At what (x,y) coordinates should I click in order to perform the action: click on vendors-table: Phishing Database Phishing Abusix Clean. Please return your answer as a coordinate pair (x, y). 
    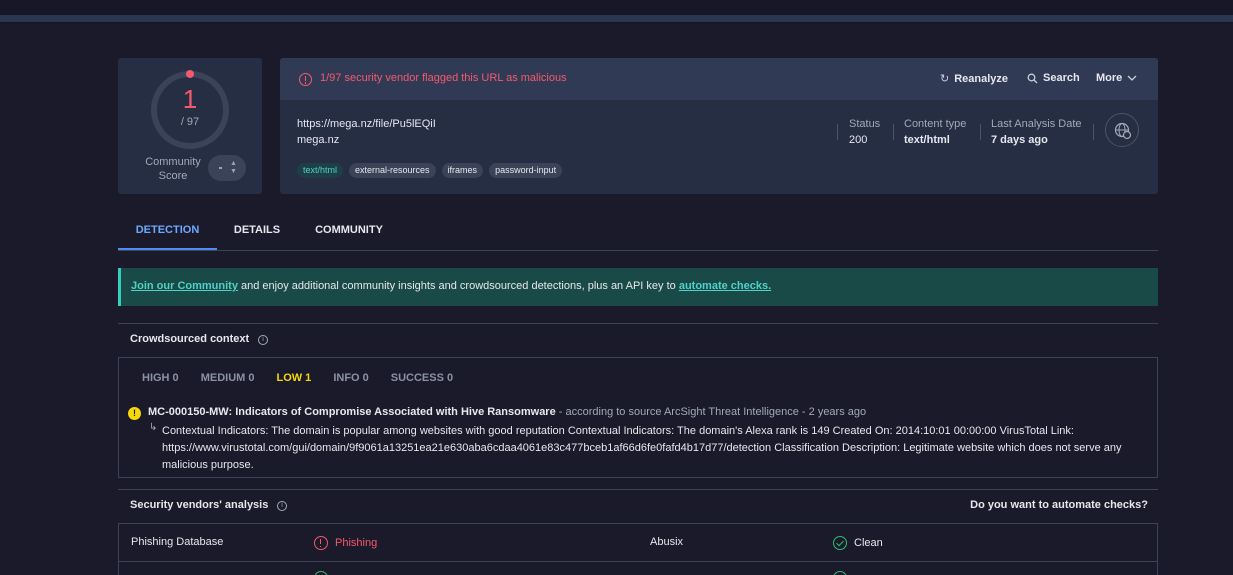
    Looking at the image, I should click on (638, 549).